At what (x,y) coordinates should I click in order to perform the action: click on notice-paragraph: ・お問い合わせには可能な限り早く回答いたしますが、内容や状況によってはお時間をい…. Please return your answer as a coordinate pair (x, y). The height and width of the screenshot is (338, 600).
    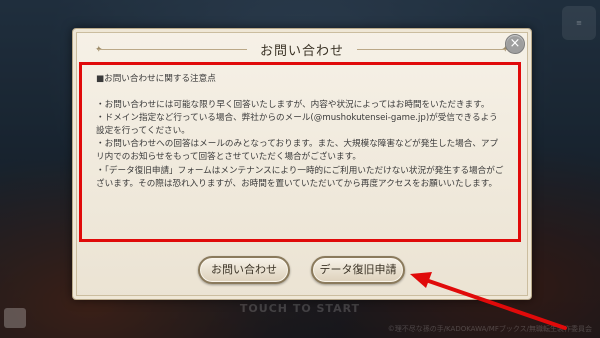
    Looking at the image, I should click on (293, 105).